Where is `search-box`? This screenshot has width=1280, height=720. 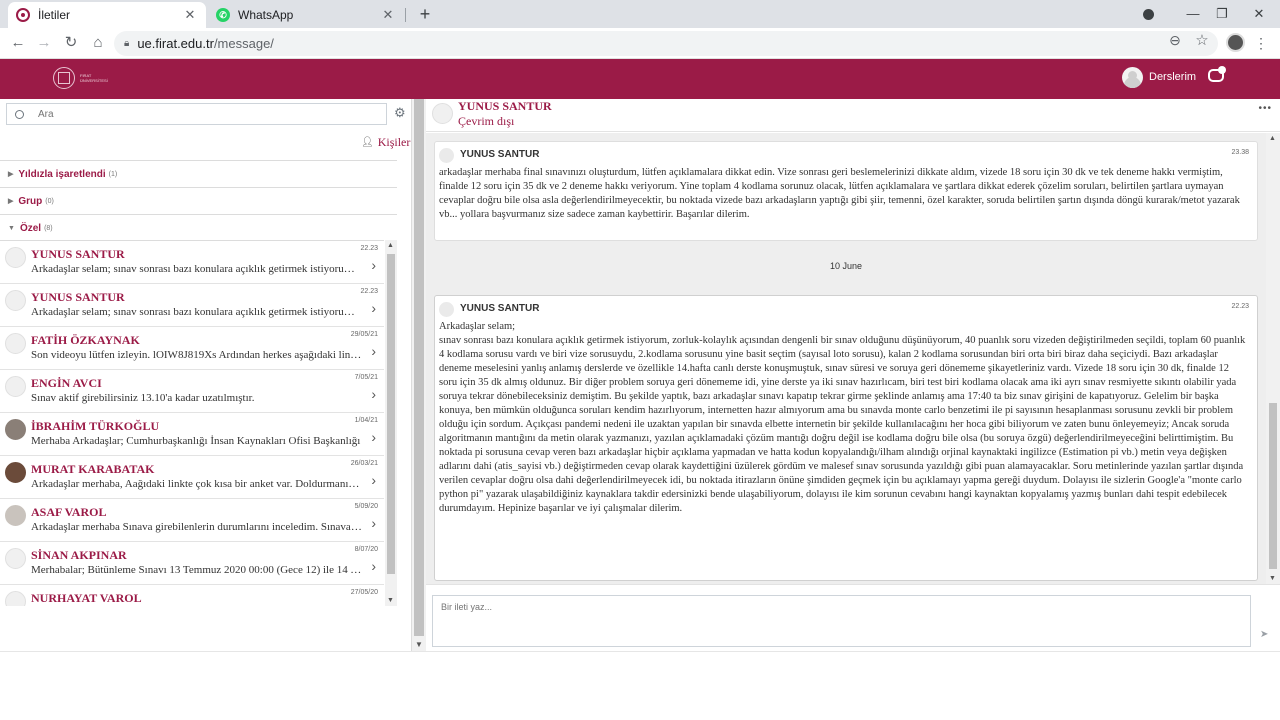 search-box is located at coordinates (196, 114).